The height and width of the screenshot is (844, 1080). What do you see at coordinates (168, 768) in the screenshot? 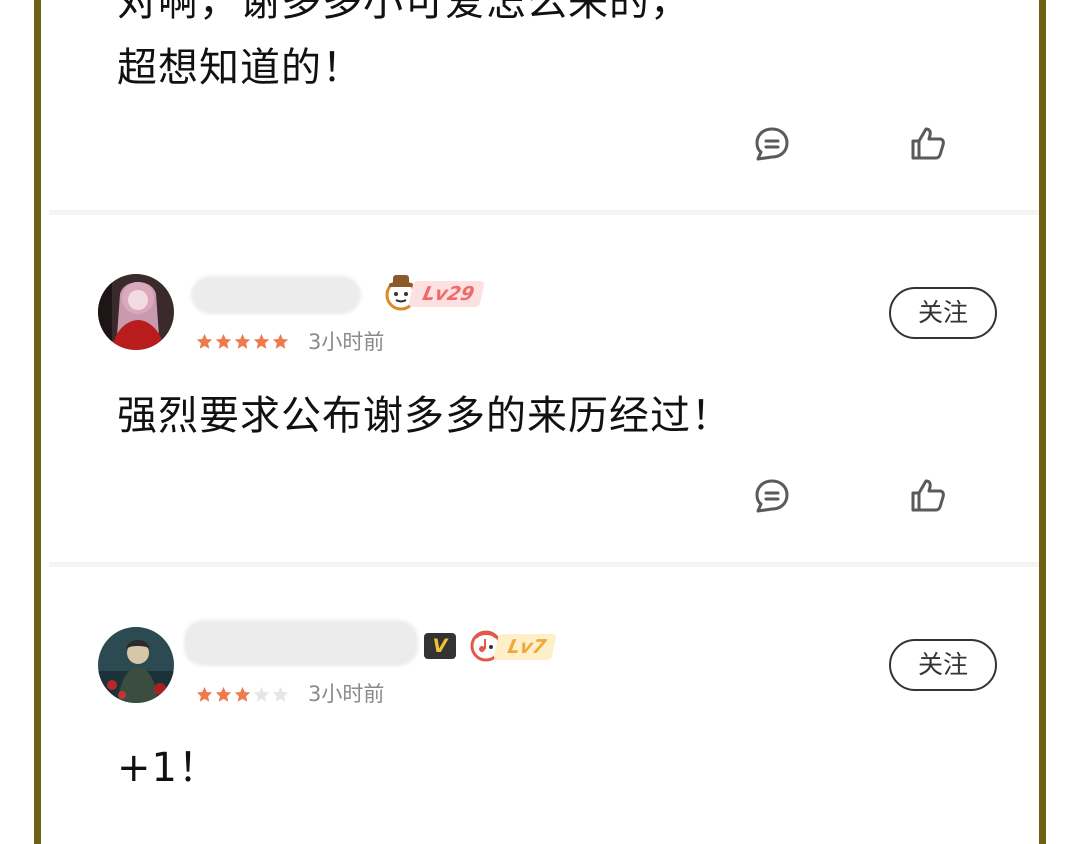
I see `comment-text: +1！` at bounding box center [168, 768].